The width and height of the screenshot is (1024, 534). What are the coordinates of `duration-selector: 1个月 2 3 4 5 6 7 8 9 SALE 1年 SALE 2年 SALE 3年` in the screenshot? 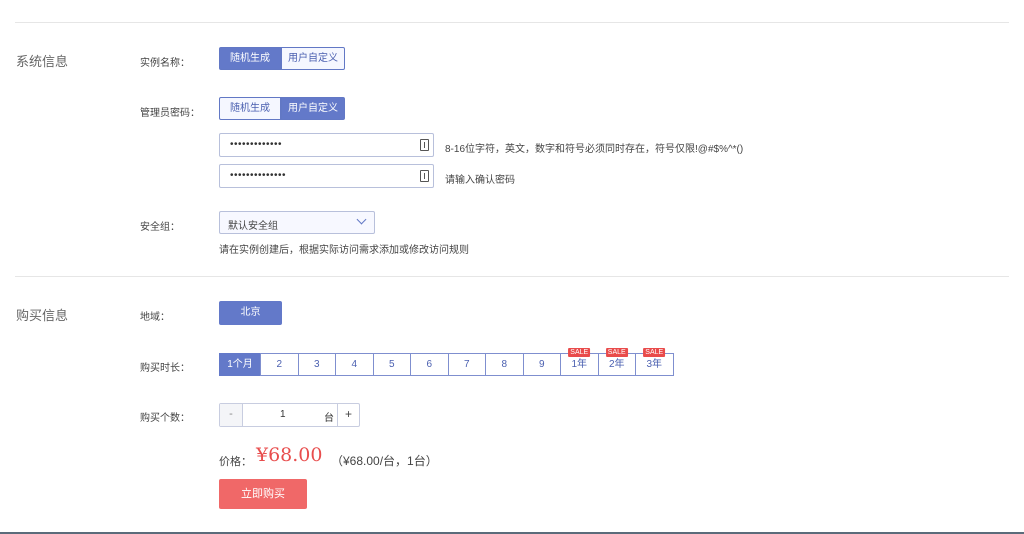 It's located at (446, 362).